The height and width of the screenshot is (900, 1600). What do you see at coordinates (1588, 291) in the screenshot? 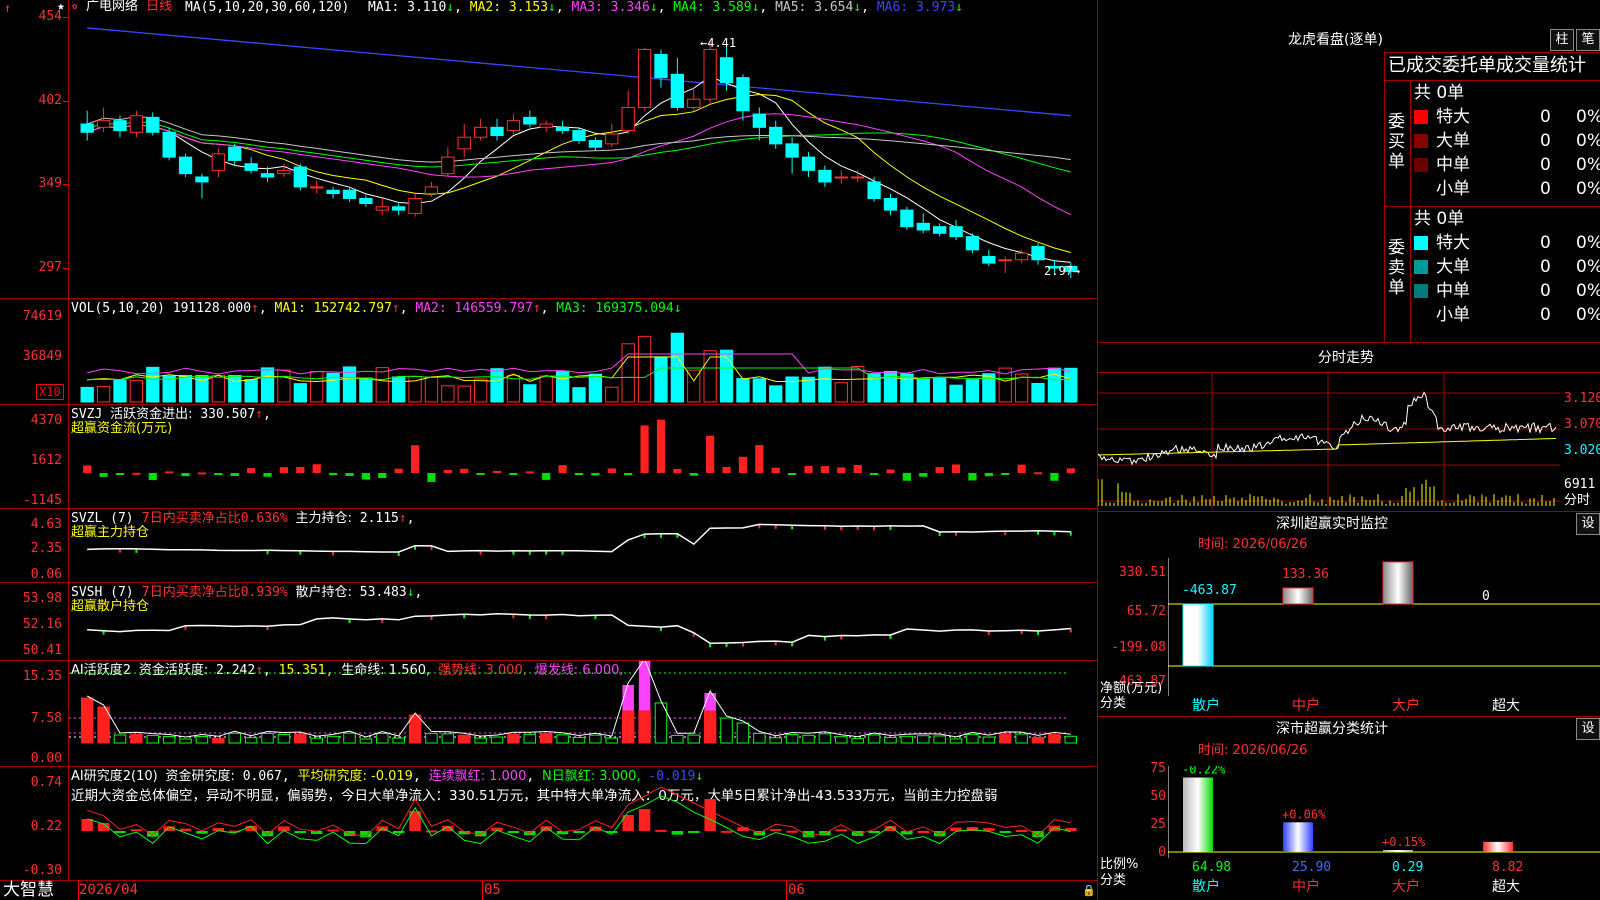
I see `row-percent: 0%` at bounding box center [1588, 291].